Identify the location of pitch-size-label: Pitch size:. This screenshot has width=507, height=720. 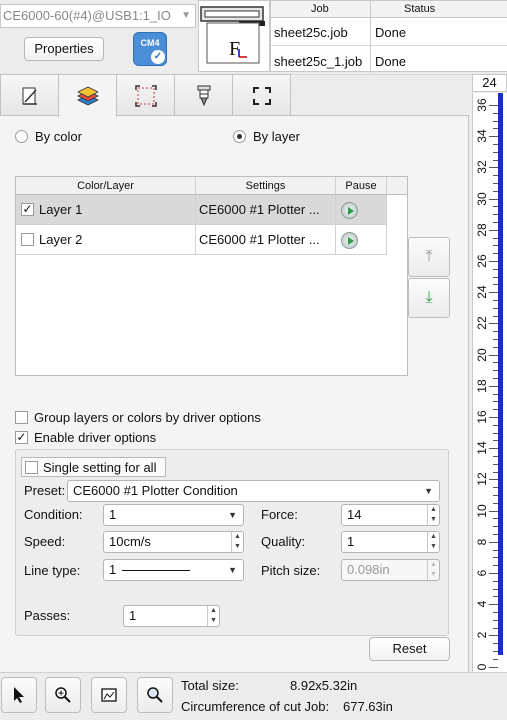
(291, 570).